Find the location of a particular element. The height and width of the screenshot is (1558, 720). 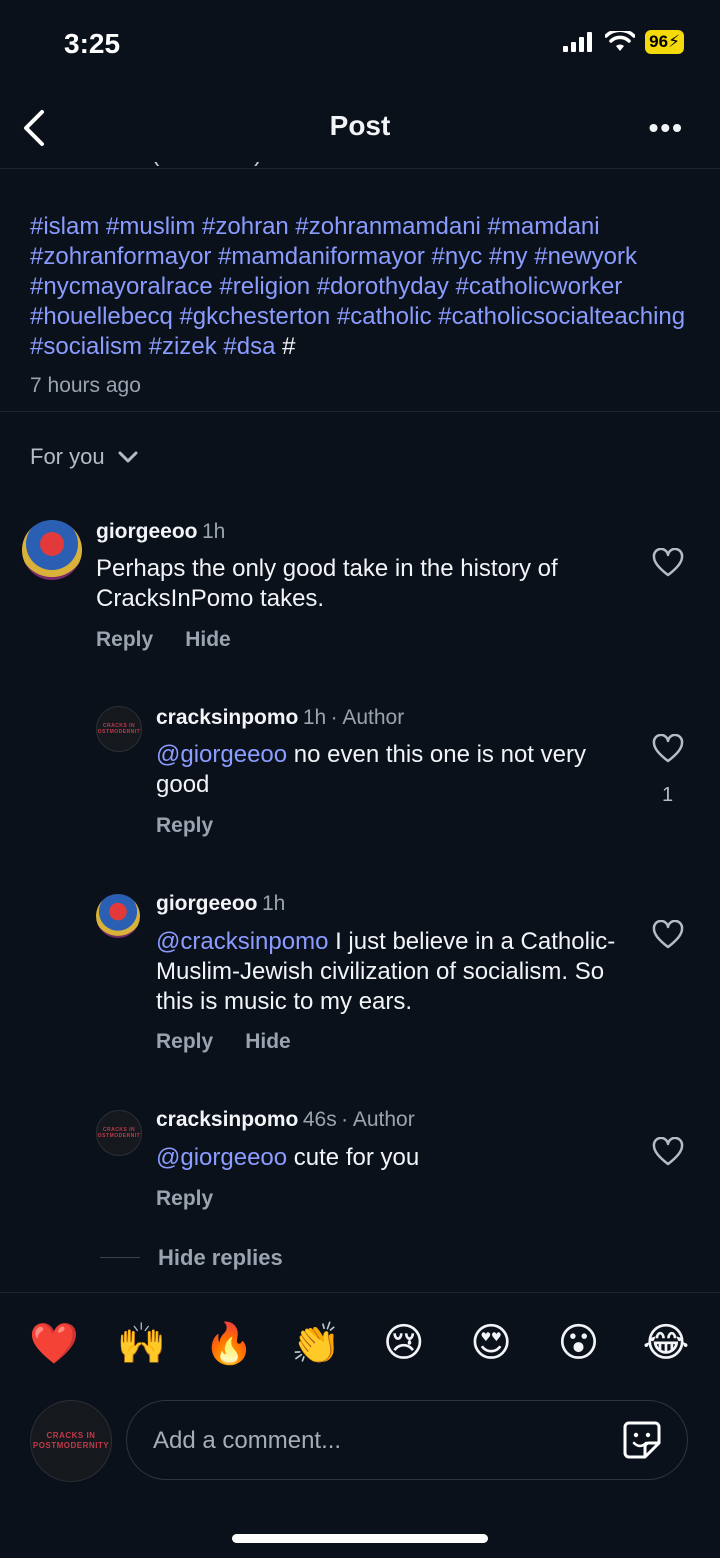

reaction-surprised-emoji: 😮 is located at coordinates (579, 1343).